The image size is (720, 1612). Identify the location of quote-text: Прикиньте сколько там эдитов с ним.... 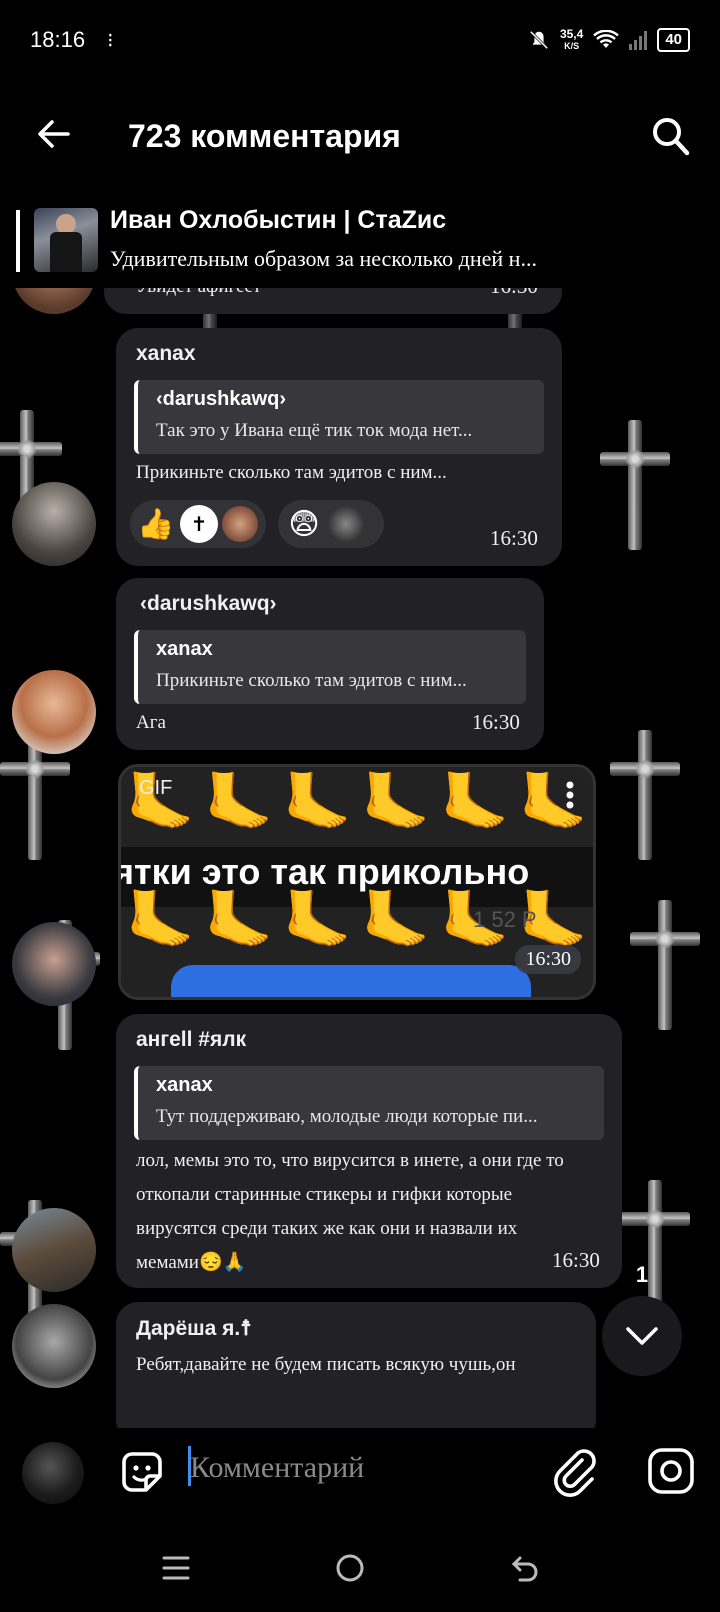
(311, 680).